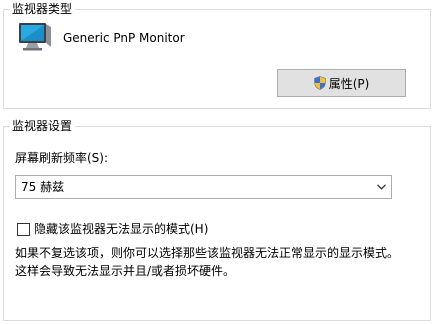 The width and height of the screenshot is (435, 324). I want to click on refresh-rate-select: 75 赫兹, so click(203, 187).